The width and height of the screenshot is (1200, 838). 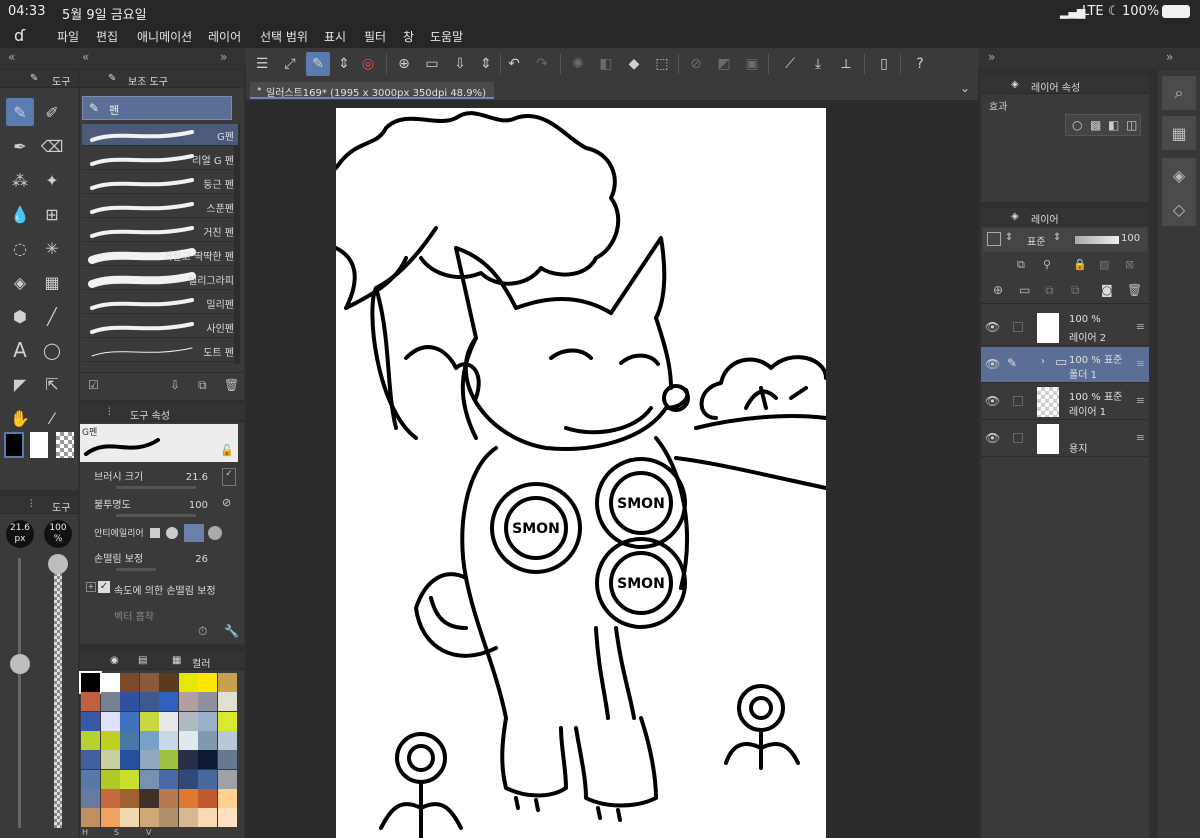 I want to click on chevron-down-icon: ⌄, so click(x=965, y=88).